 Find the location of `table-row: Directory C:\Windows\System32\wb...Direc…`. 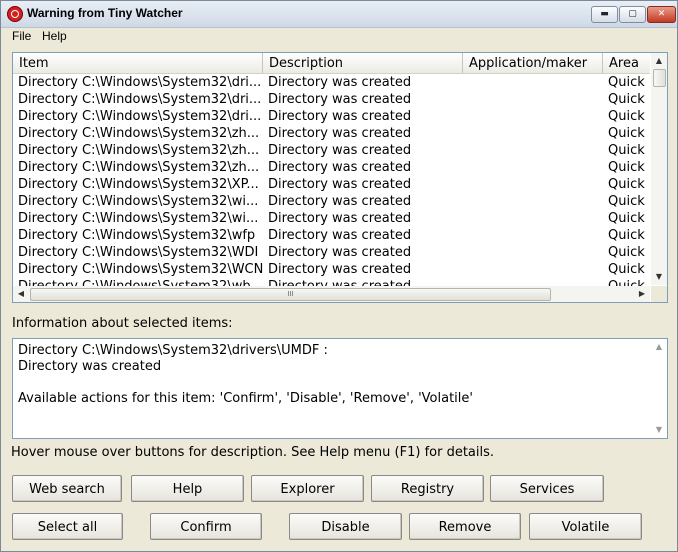

table-row: Directory C:\Windows\System32\wb...Direc… is located at coordinates (331, 282).